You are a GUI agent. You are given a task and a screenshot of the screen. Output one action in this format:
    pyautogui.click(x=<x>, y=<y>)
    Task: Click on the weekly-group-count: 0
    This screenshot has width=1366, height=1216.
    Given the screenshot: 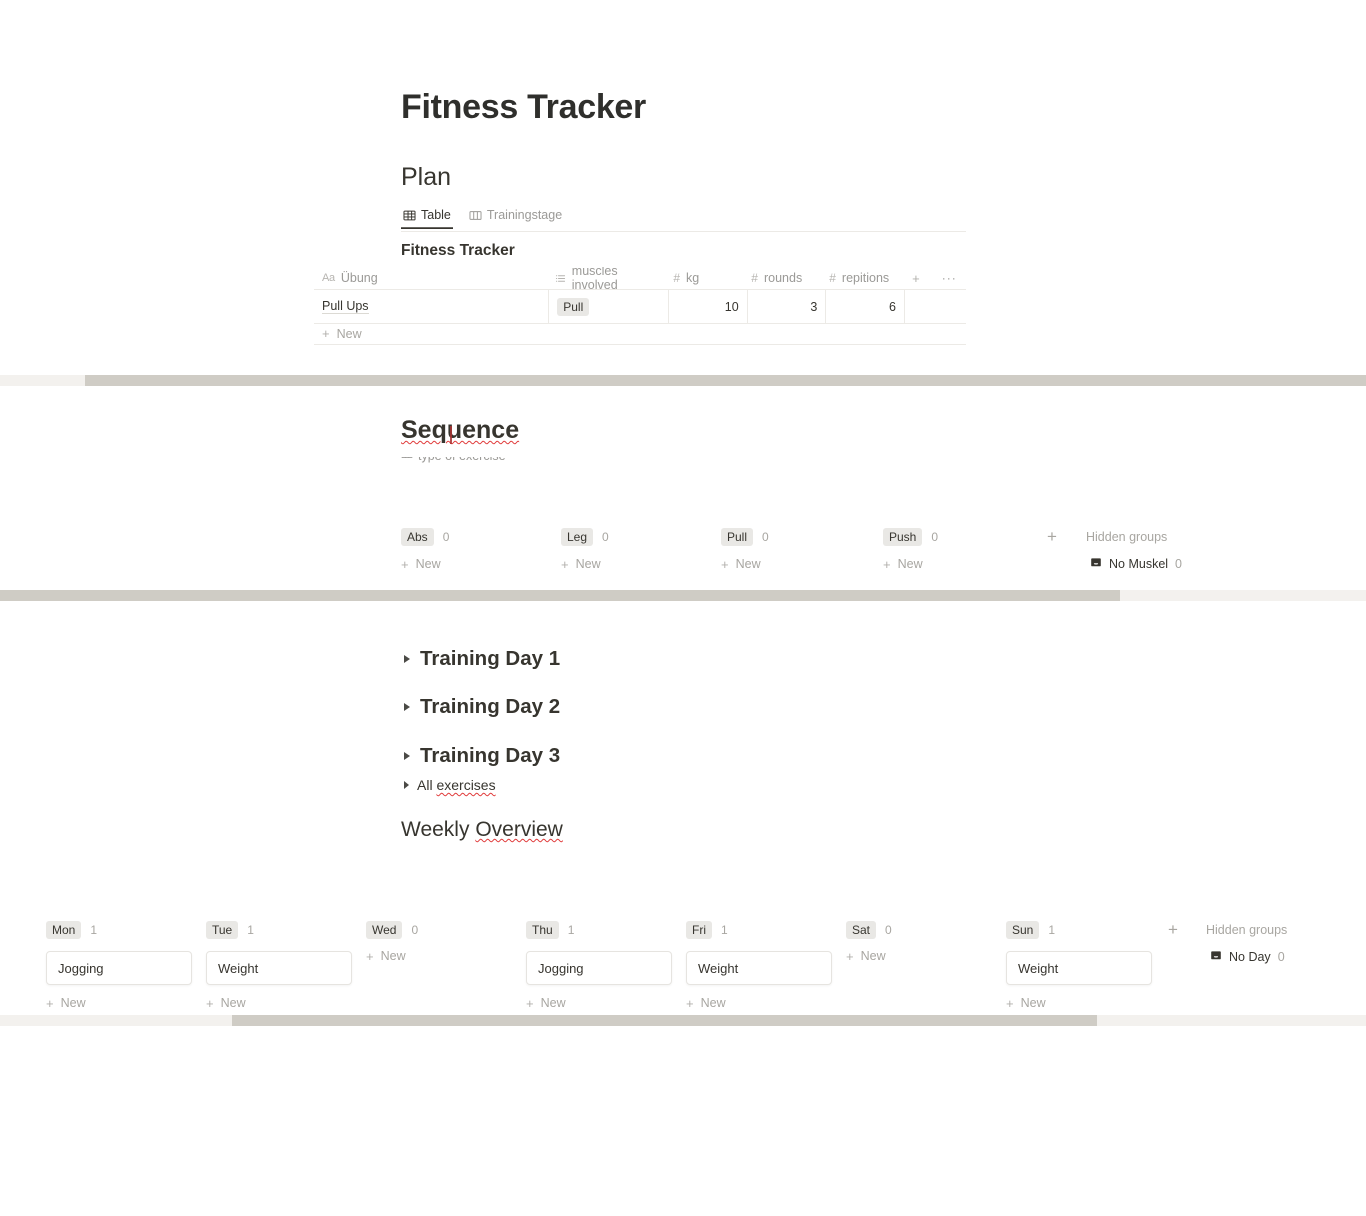 What is the action you would take?
    pyautogui.click(x=888, y=930)
    